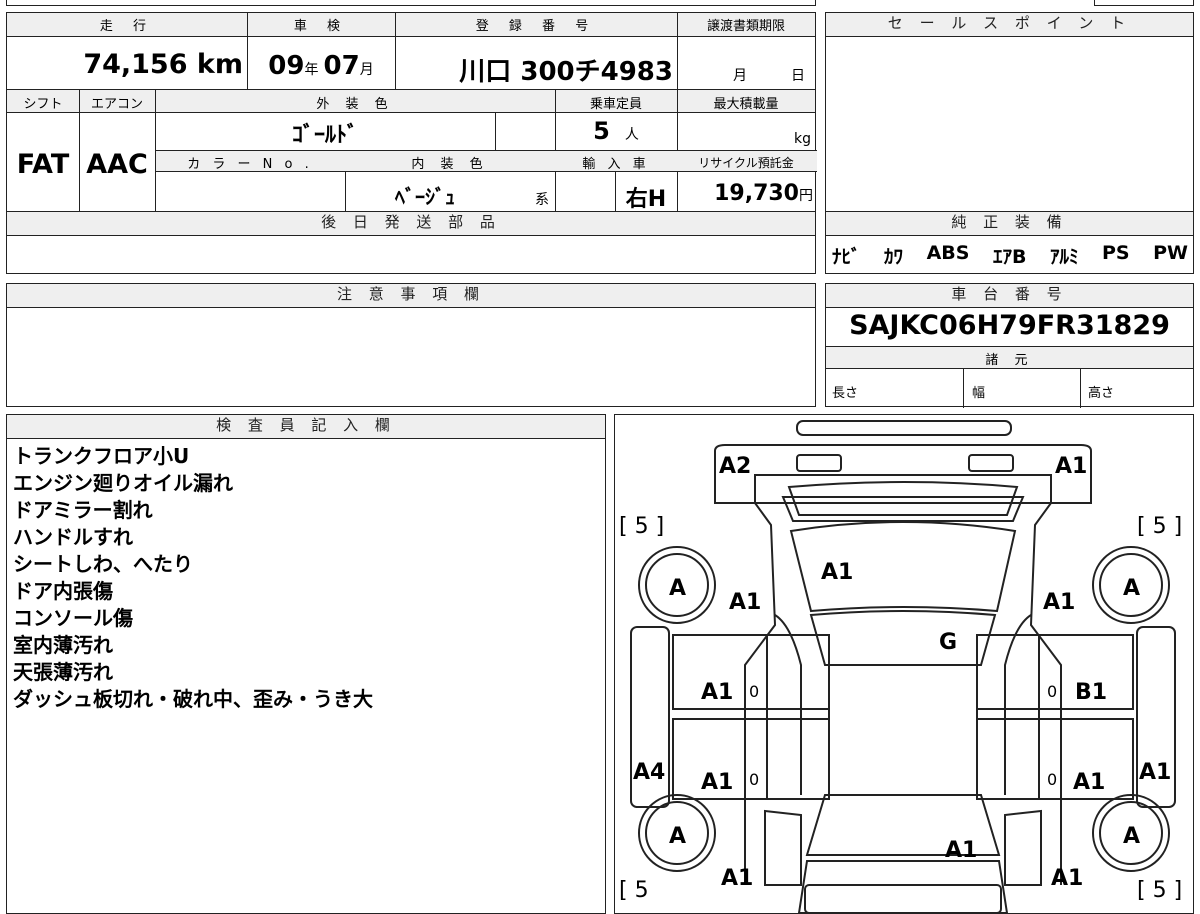 The image size is (1200, 914). Describe the element at coordinates (948, 642) in the screenshot. I see `damage-windshield: G` at that location.